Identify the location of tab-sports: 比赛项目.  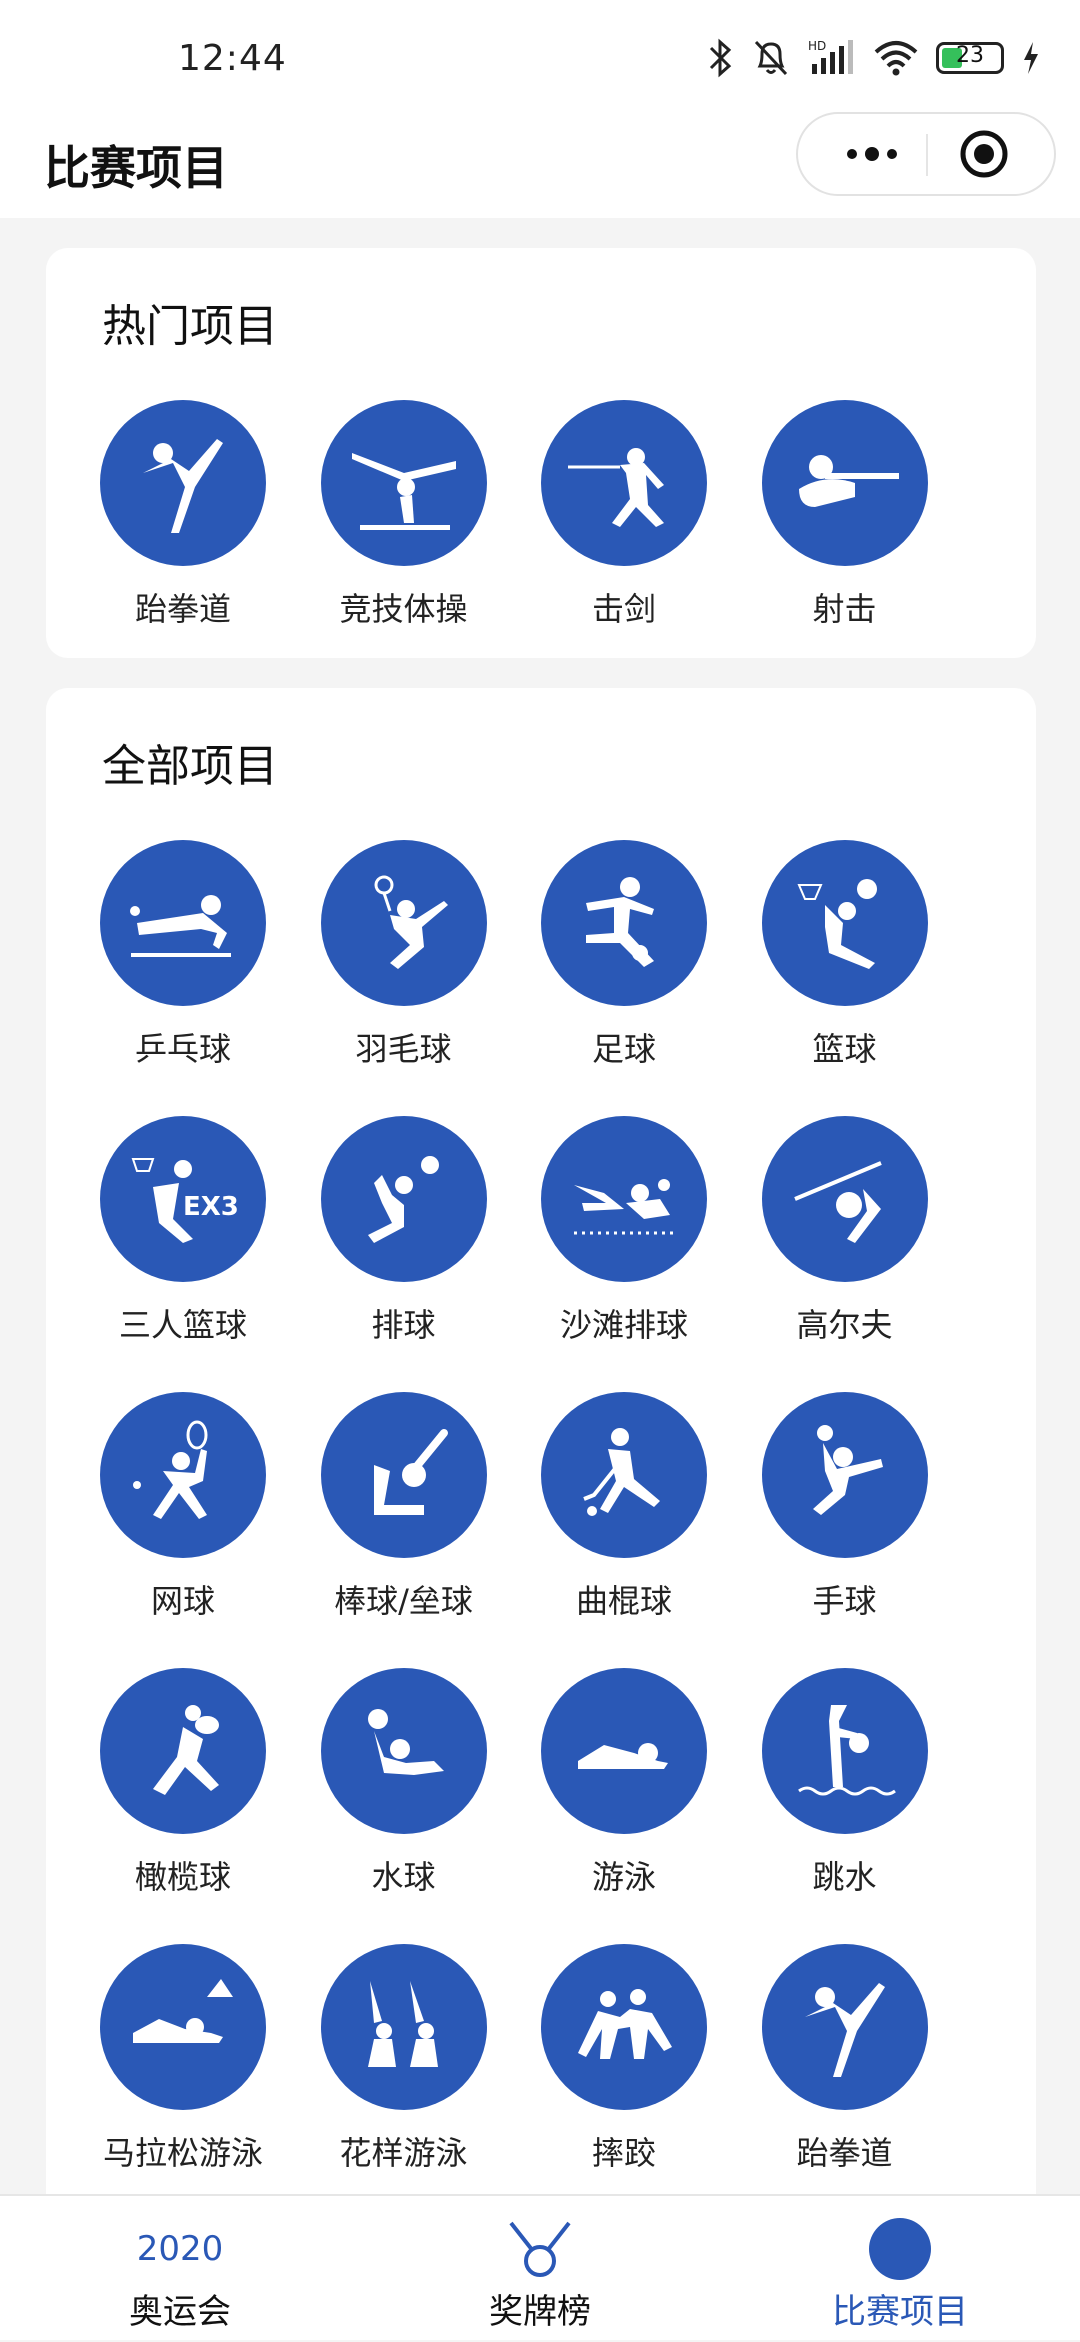
(900, 2269).